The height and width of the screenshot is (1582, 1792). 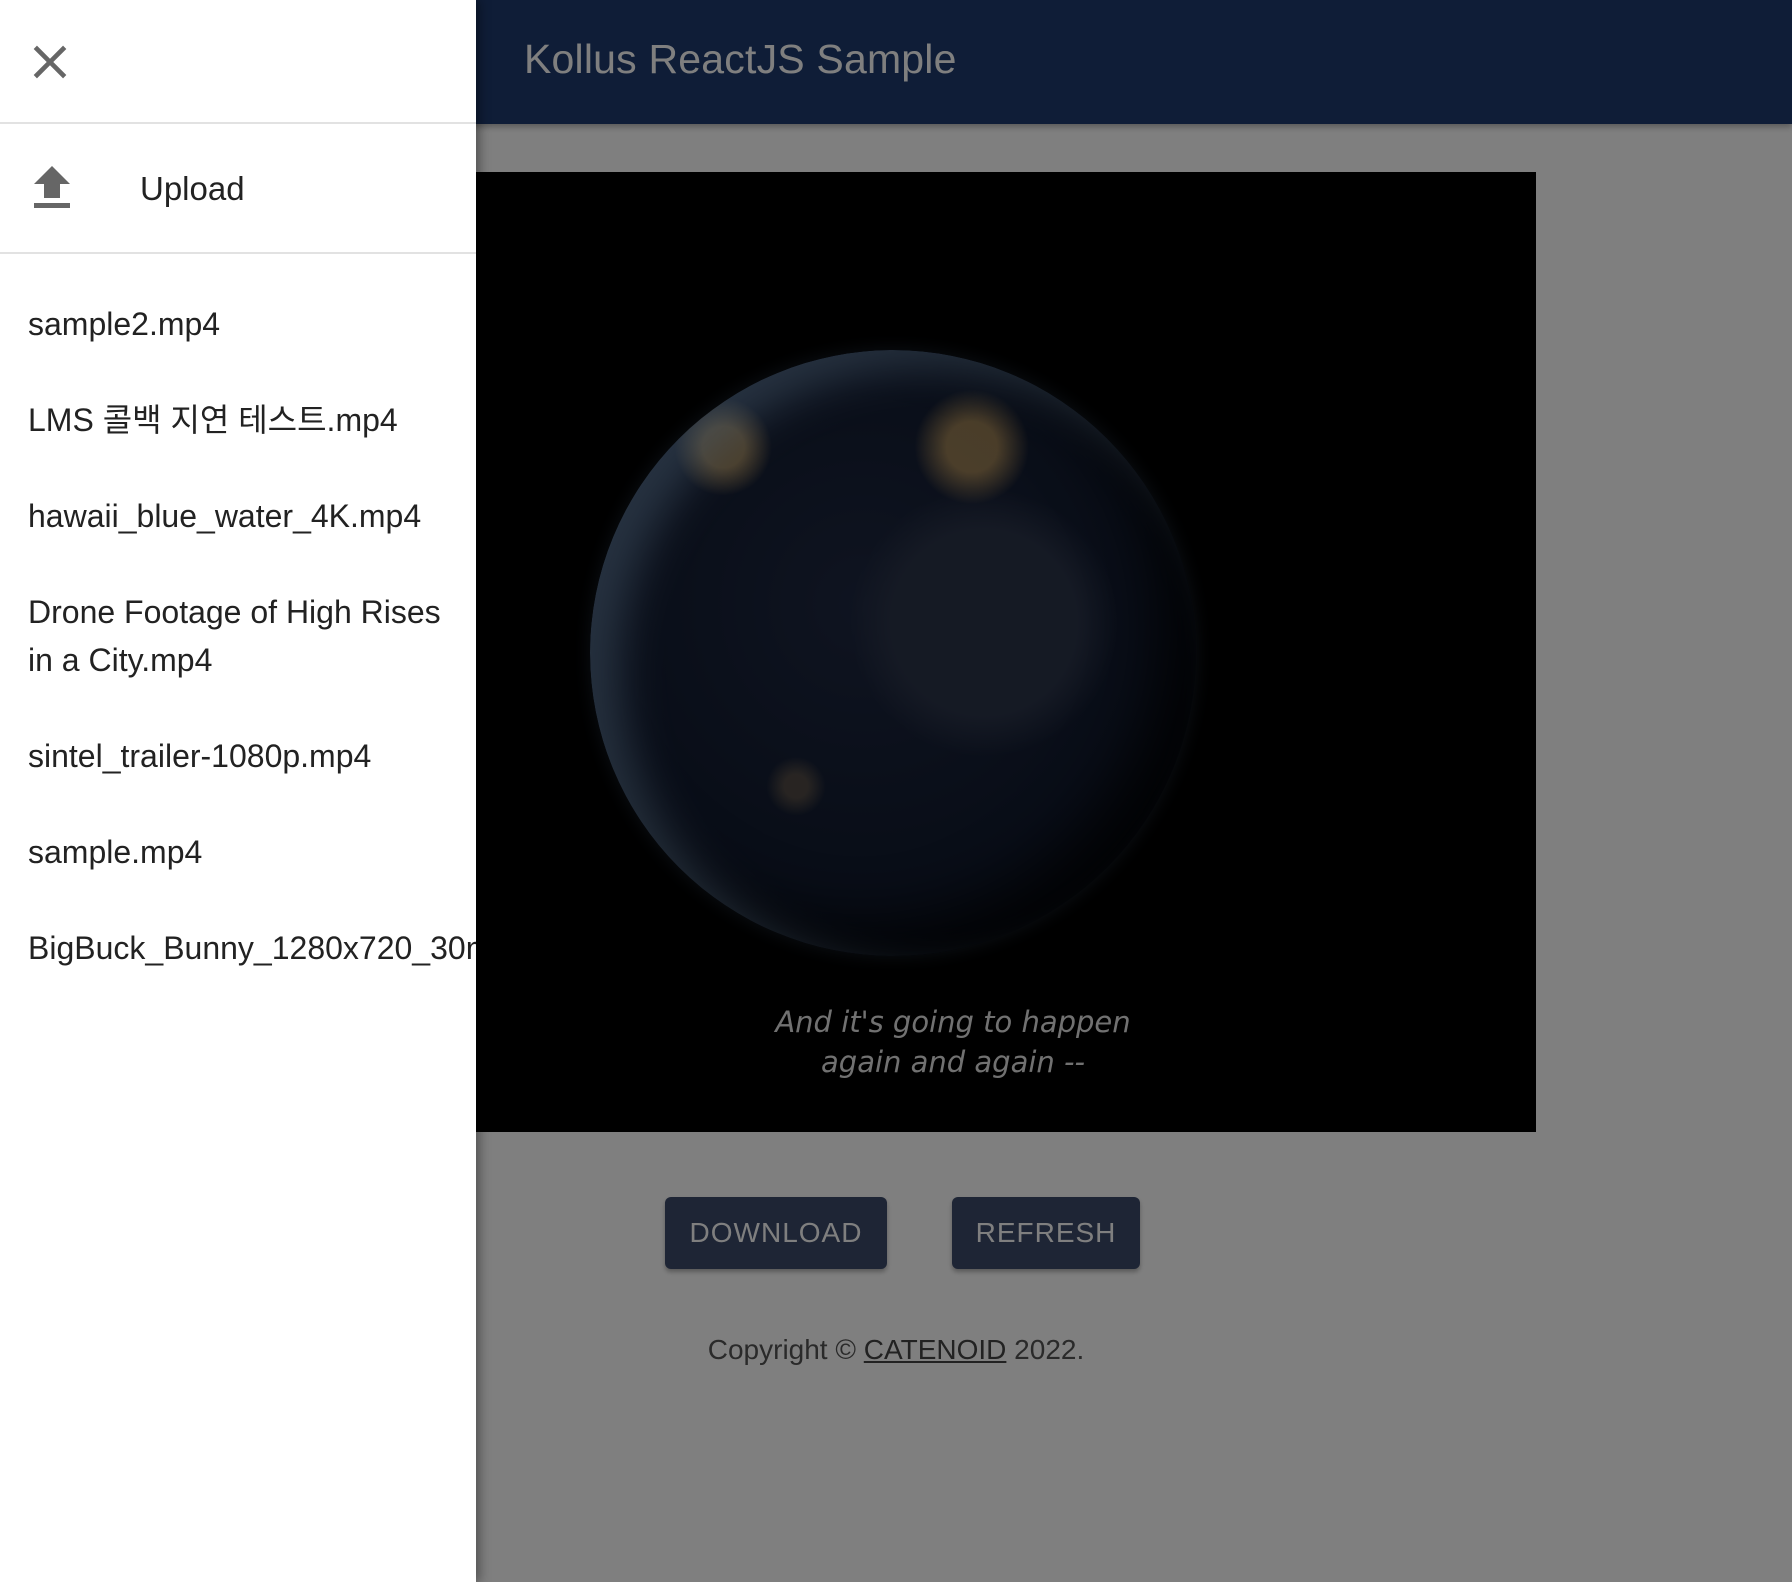 I want to click on upload-icon, so click(x=52, y=187).